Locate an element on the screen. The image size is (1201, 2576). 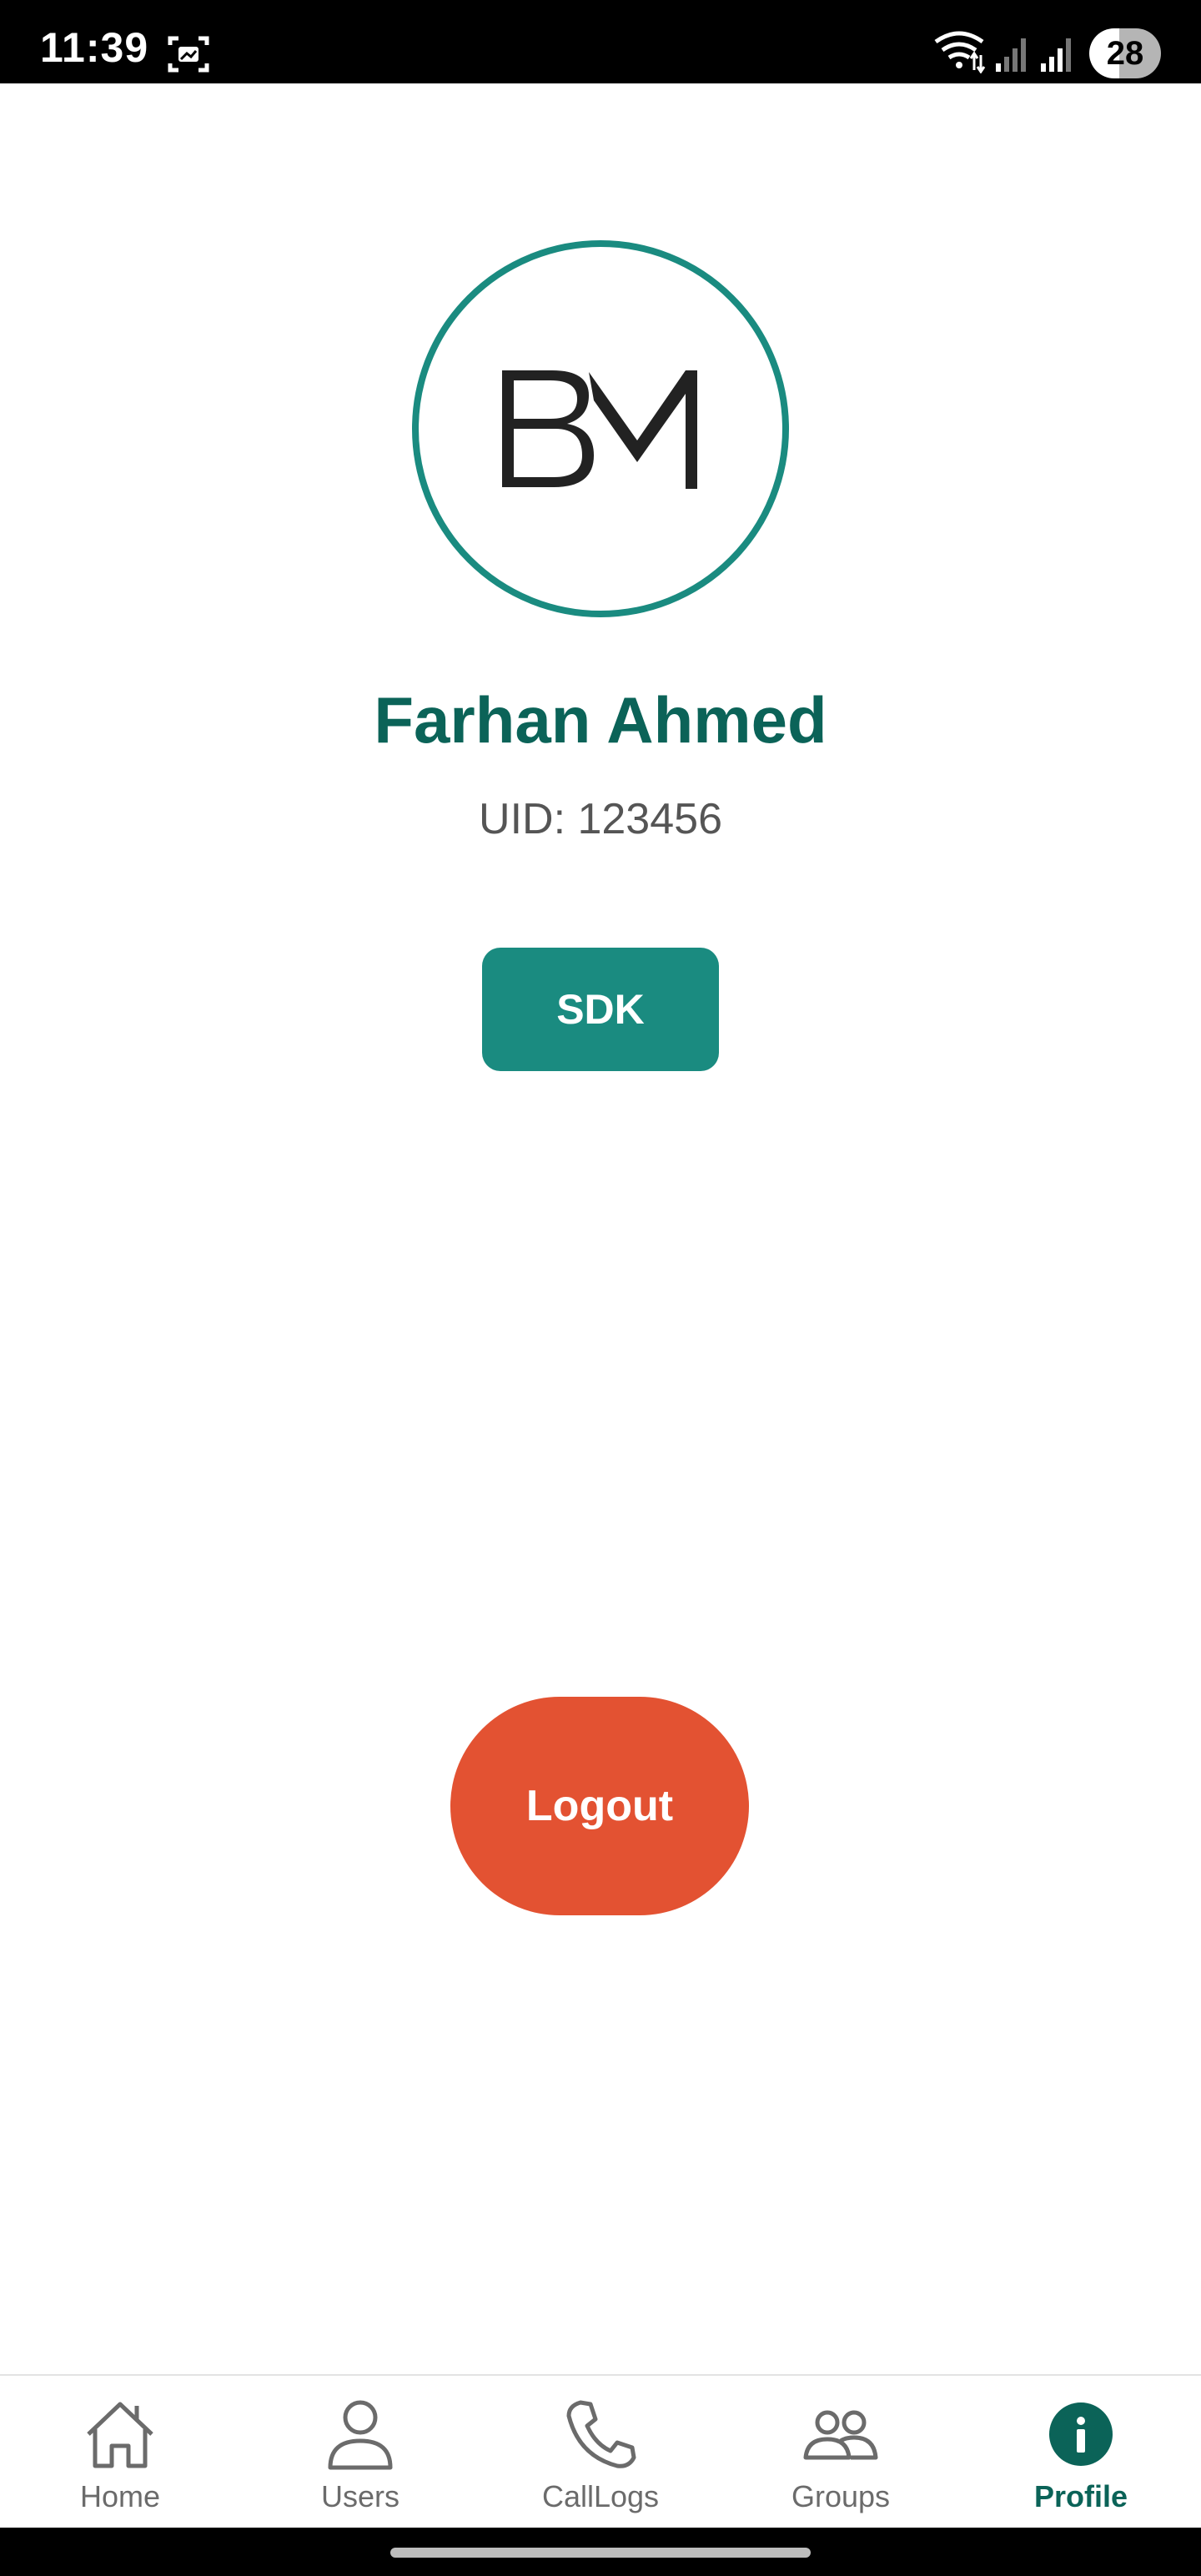
nav-item-groups: Groups is located at coordinates (841, 2452).